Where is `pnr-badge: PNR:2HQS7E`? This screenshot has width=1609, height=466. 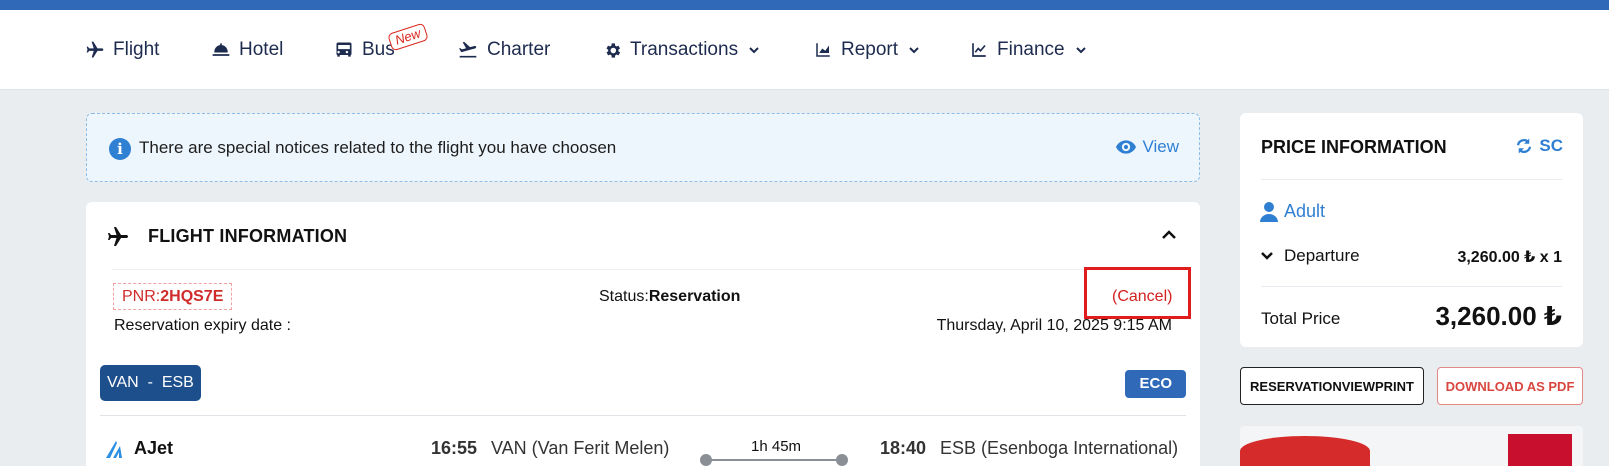
pnr-badge: PNR:2HQS7E is located at coordinates (173, 296).